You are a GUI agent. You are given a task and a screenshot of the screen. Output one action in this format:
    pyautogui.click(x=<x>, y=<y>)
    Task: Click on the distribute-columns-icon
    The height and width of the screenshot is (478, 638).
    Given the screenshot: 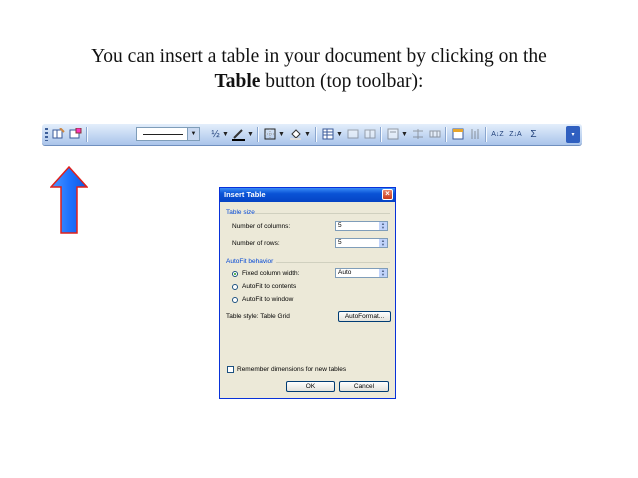 What is the action you would take?
    pyautogui.click(x=434, y=134)
    